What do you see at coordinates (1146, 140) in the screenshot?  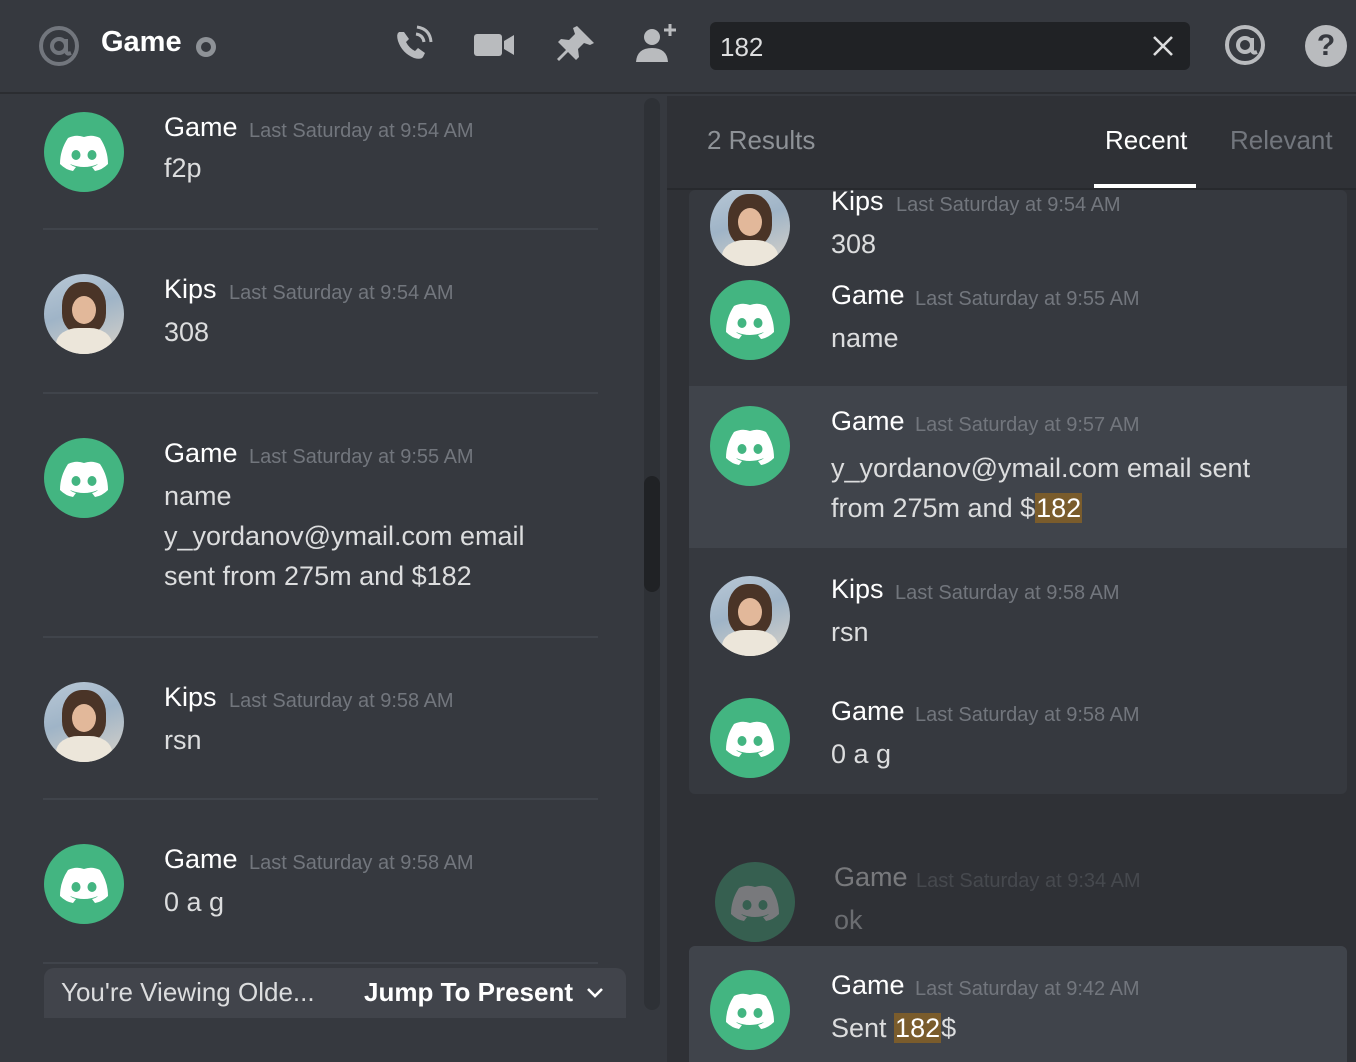 I see `tab-recent: Recent` at bounding box center [1146, 140].